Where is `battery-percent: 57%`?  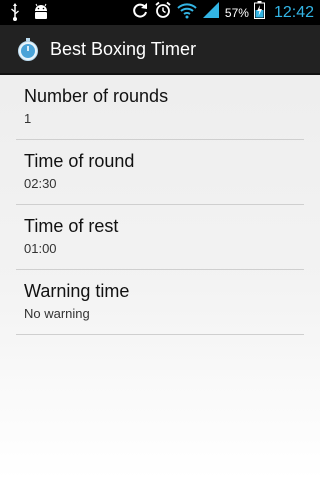 battery-percent: 57% is located at coordinates (236, 12).